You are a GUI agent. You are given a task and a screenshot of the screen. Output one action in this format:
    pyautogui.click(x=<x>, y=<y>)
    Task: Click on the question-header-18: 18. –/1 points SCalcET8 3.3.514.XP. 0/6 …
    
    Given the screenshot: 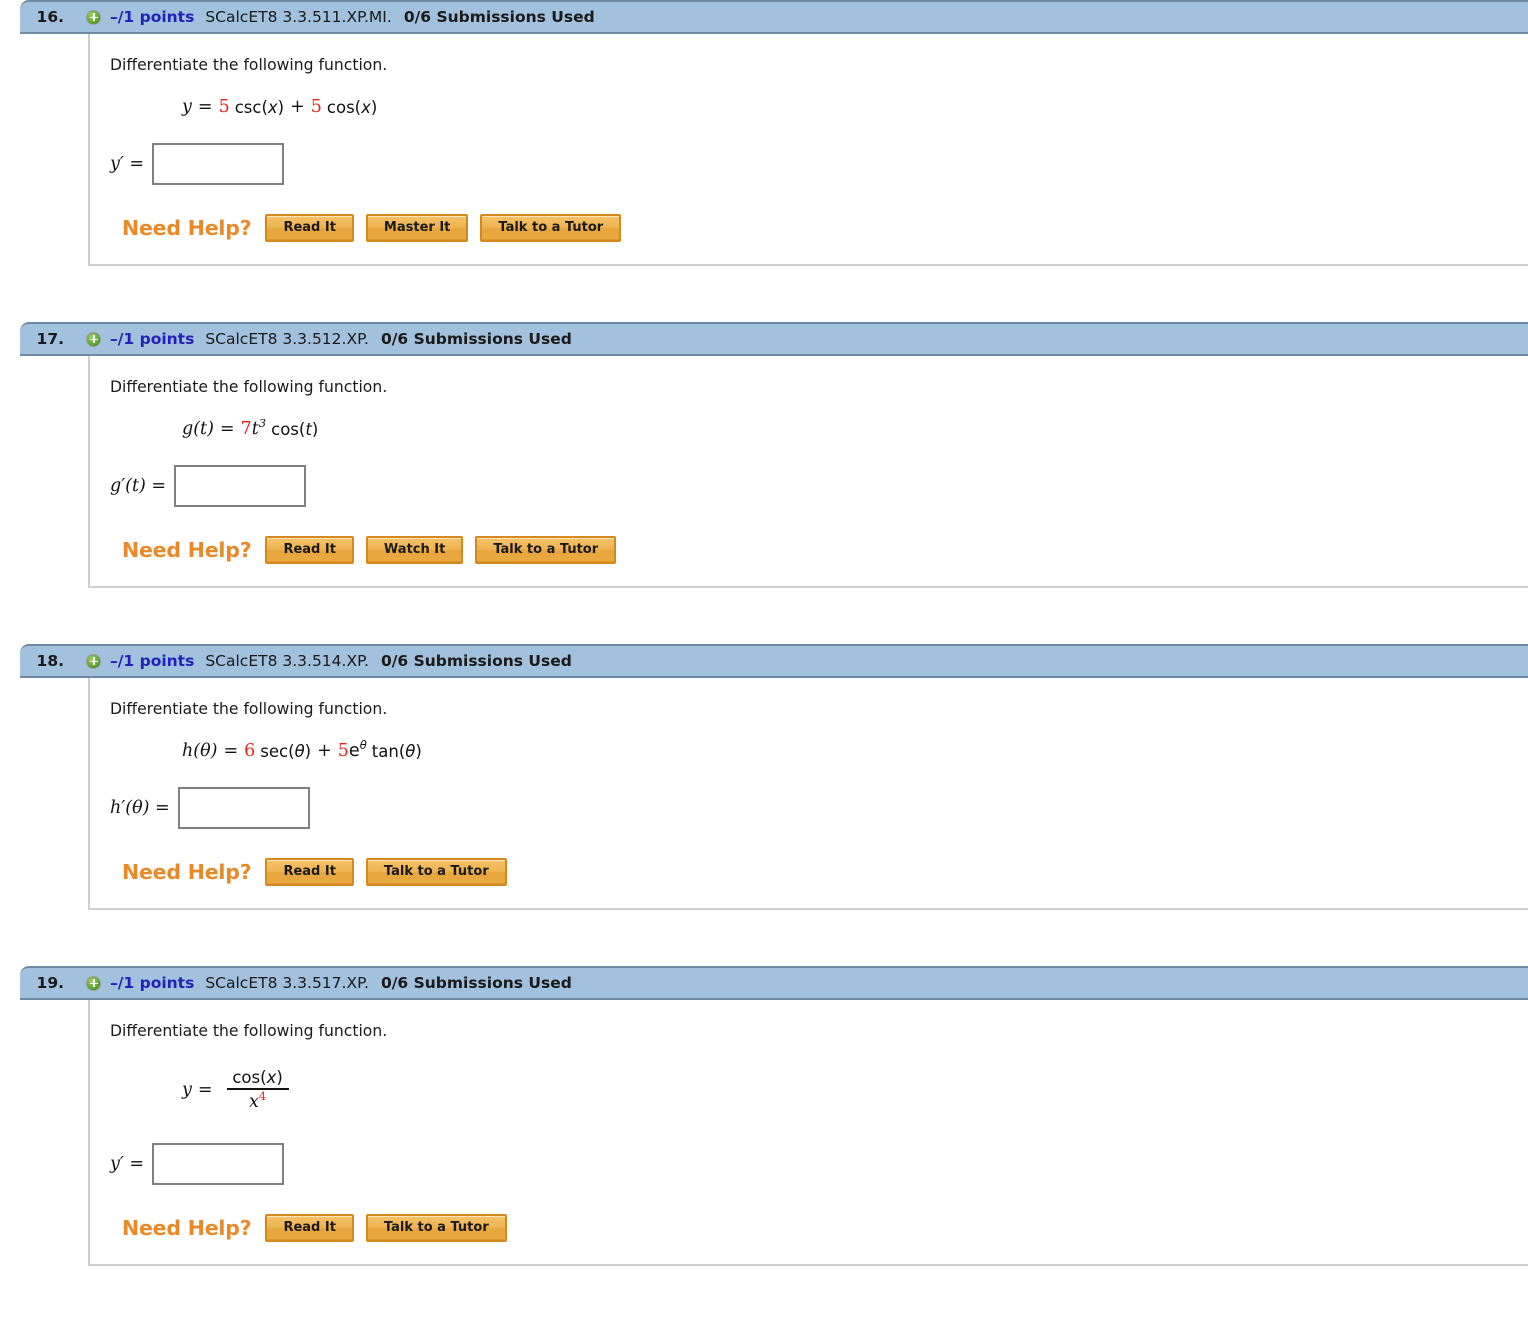 What is the action you would take?
    pyautogui.click(x=774, y=661)
    